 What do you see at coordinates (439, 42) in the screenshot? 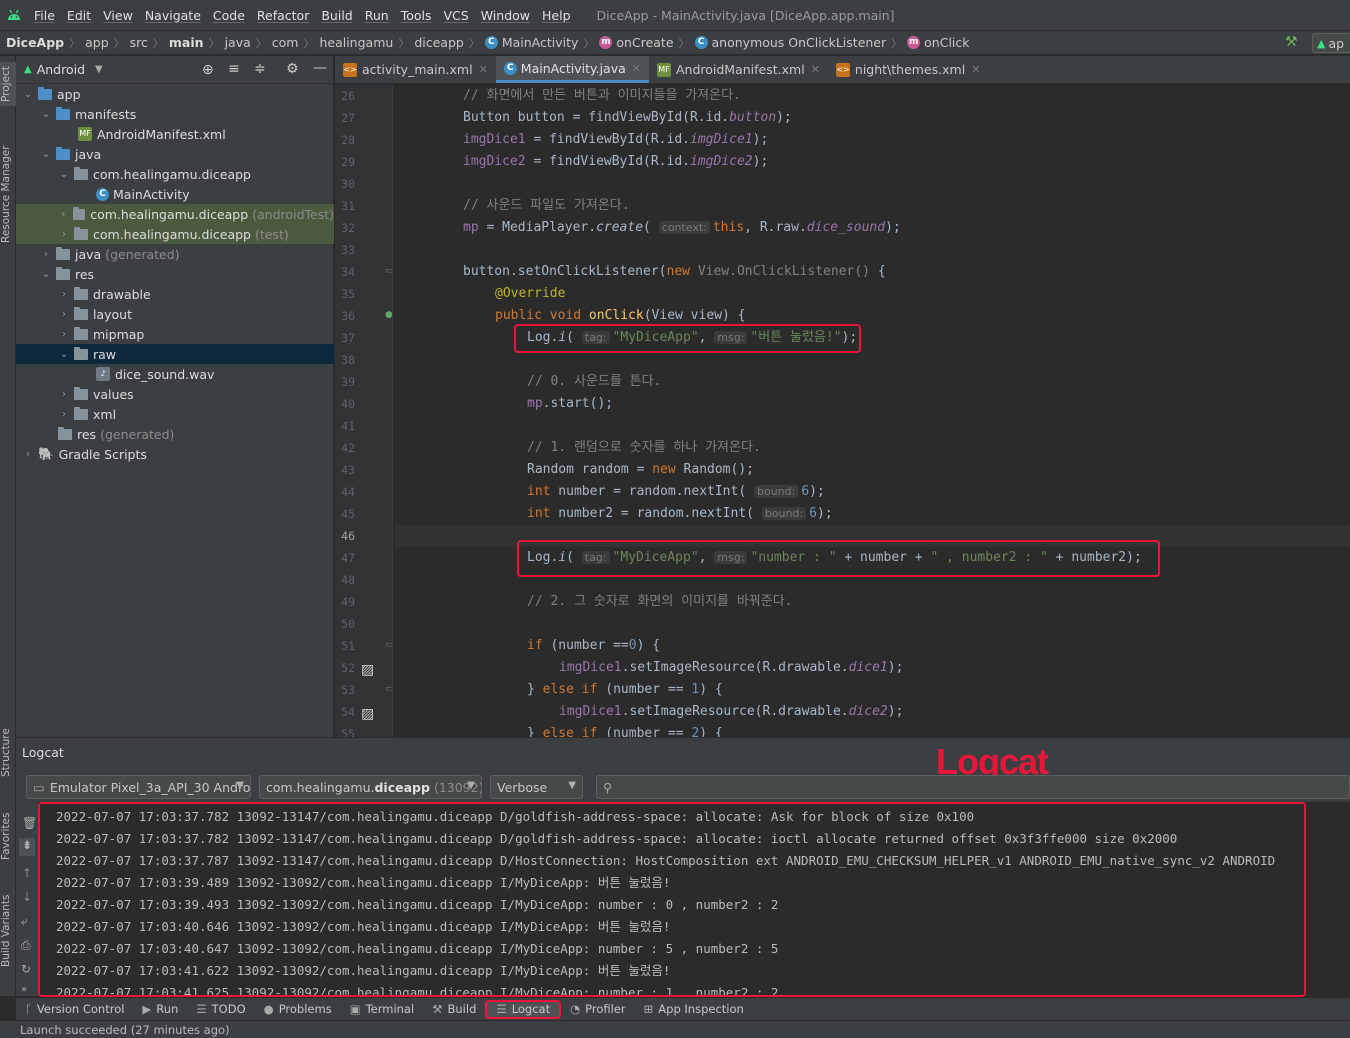
I see `crumb-diceapp: diceapp` at bounding box center [439, 42].